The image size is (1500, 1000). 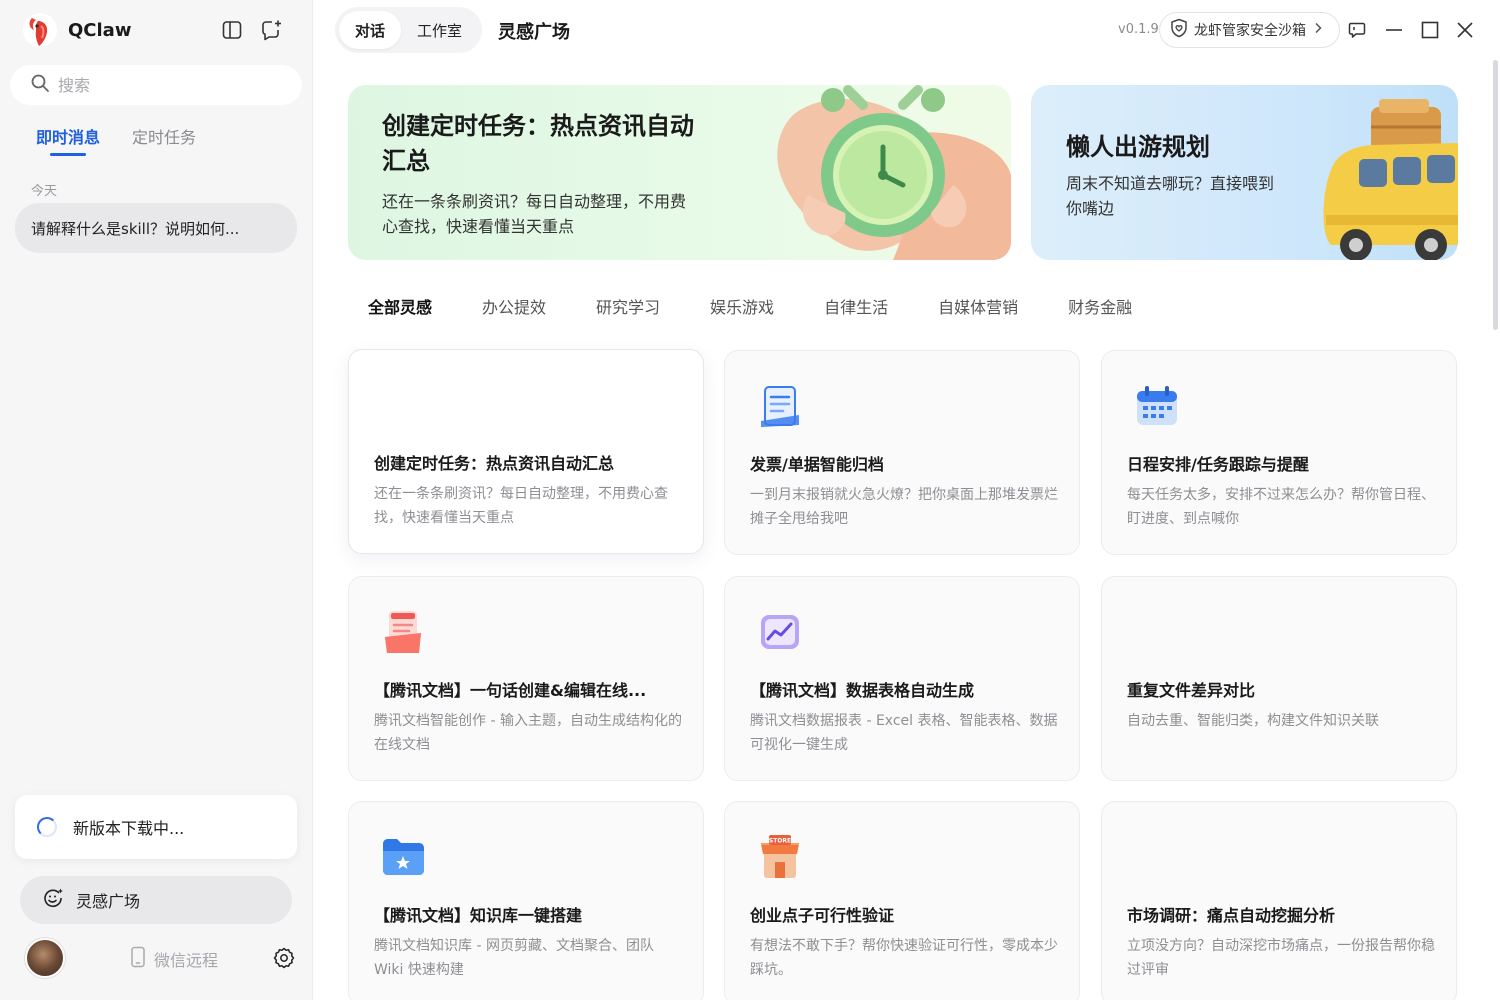 What do you see at coordinates (439, 30) in the screenshot?
I see `tab-studio: 工作室` at bounding box center [439, 30].